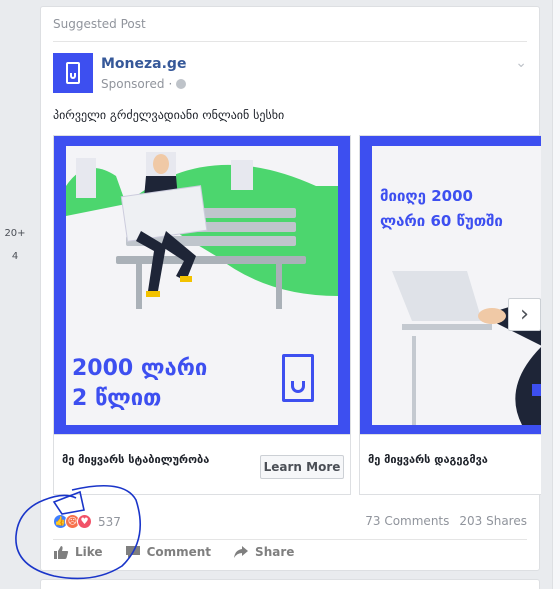  Describe the element at coordinates (109, 522) in the screenshot. I see `reaction-count: 537` at that location.